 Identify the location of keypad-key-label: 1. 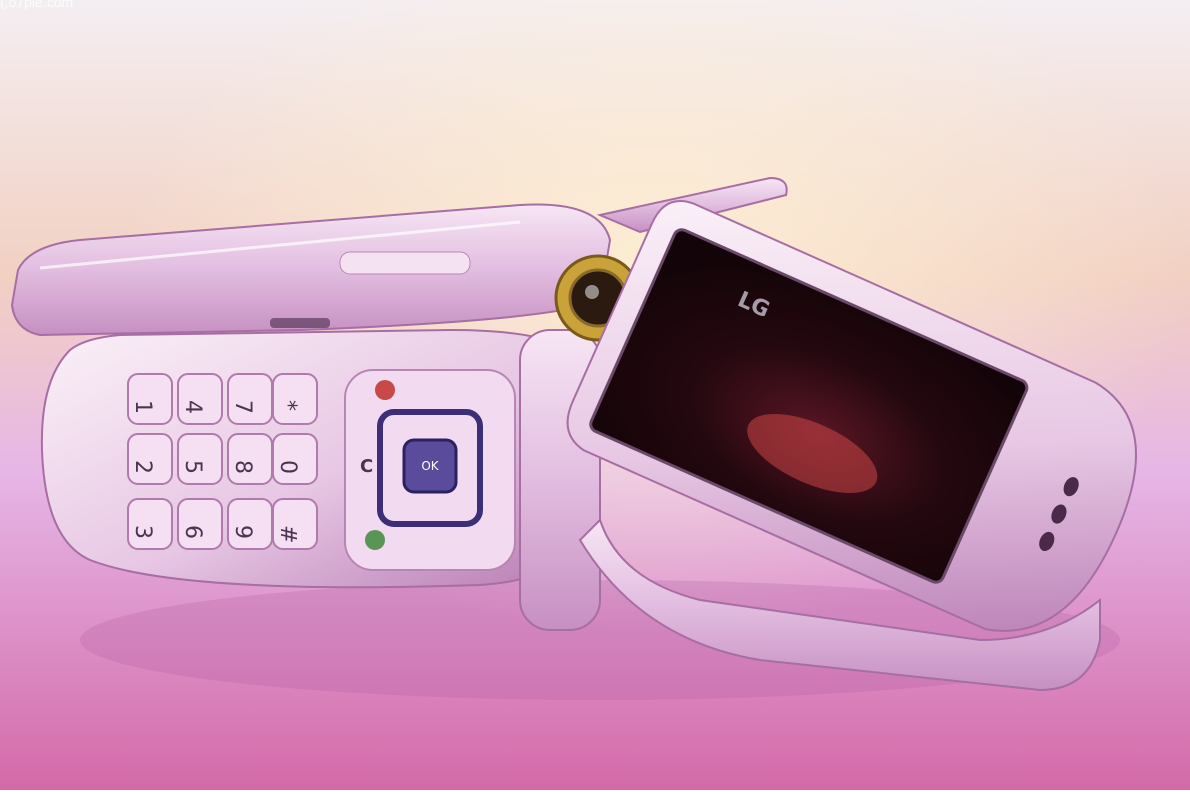
(142, 407).